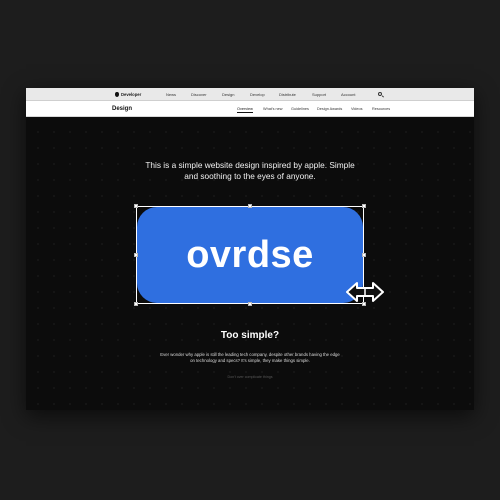  Describe the element at coordinates (136, 255) in the screenshot. I see `resize-handle-left` at that location.